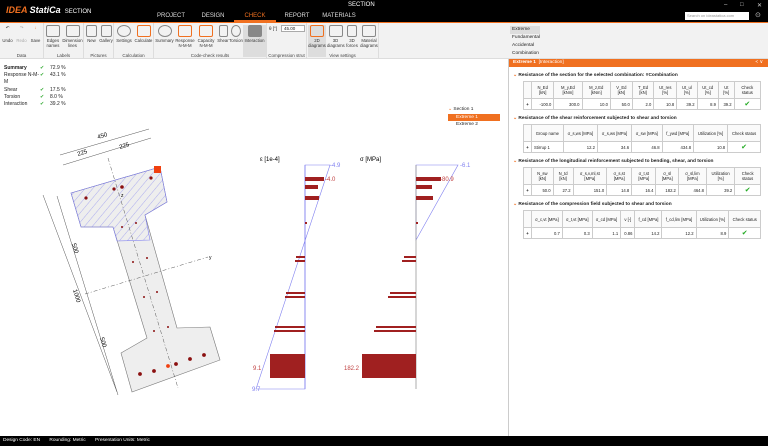  I want to click on group-compression-strut: θ [°] 45.00 Compression strut, so click(287, 41).